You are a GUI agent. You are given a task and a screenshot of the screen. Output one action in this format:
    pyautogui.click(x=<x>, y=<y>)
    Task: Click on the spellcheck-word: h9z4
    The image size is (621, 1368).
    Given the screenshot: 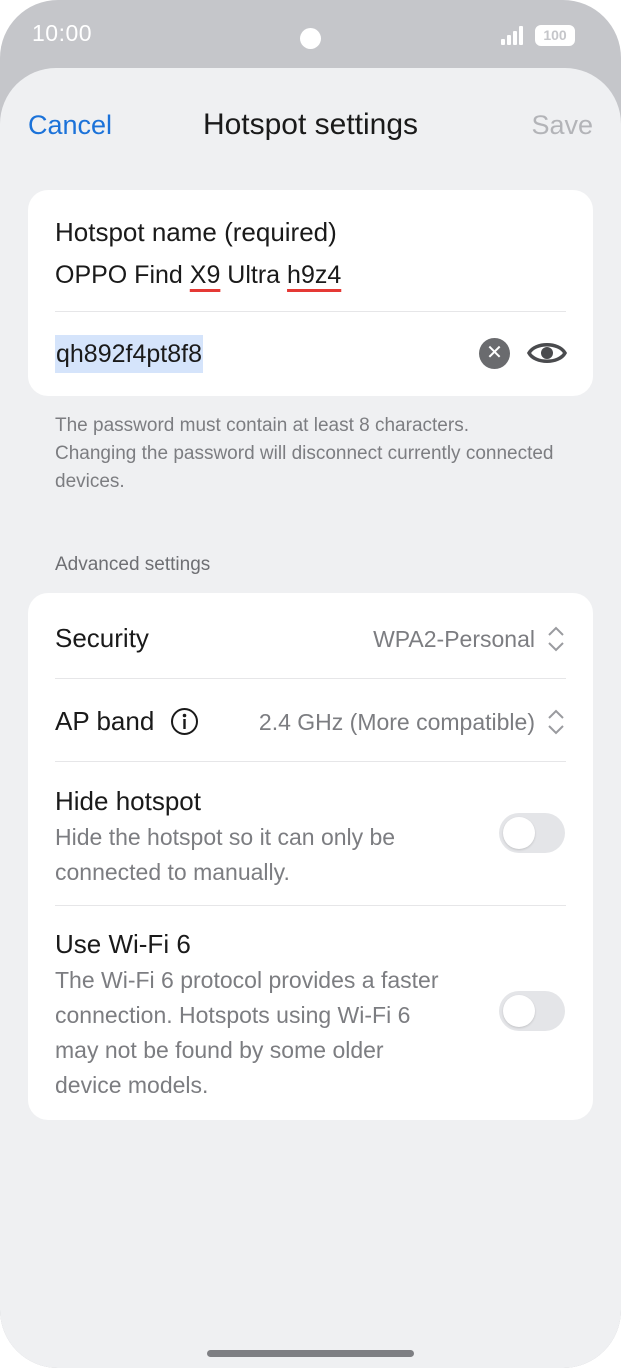 What is the action you would take?
    pyautogui.click(x=314, y=275)
    